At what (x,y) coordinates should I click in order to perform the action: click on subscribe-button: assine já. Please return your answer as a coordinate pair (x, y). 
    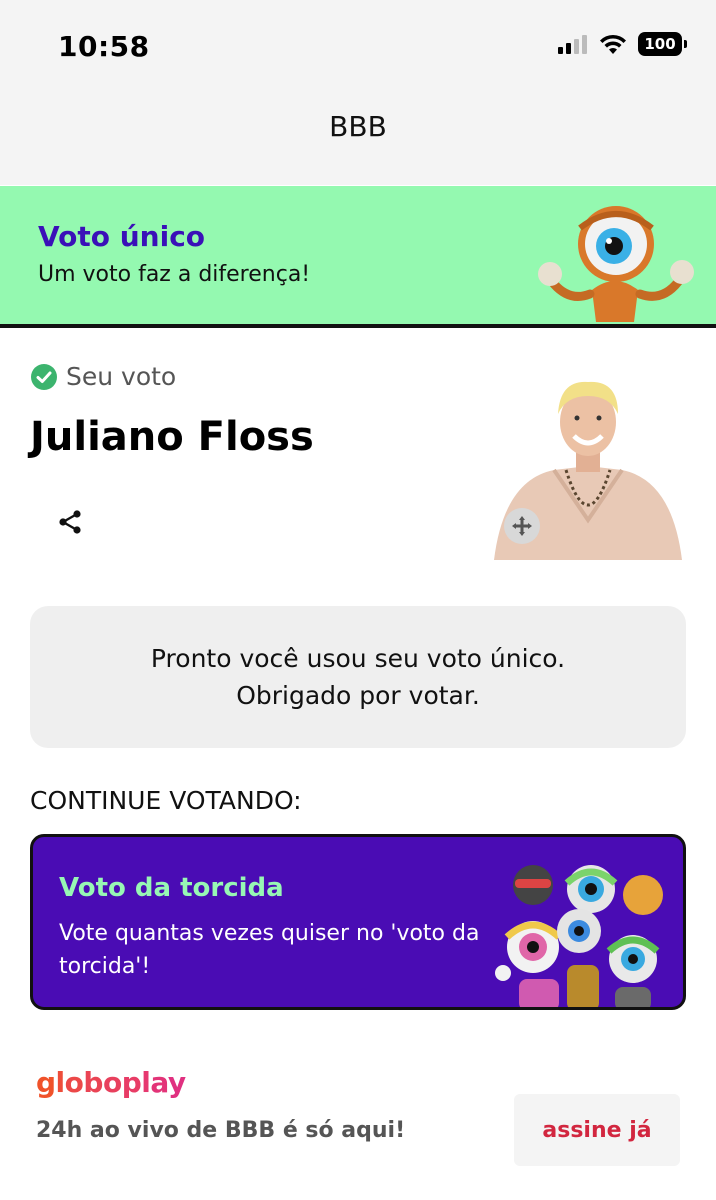
    Looking at the image, I should click on (597, 1130).